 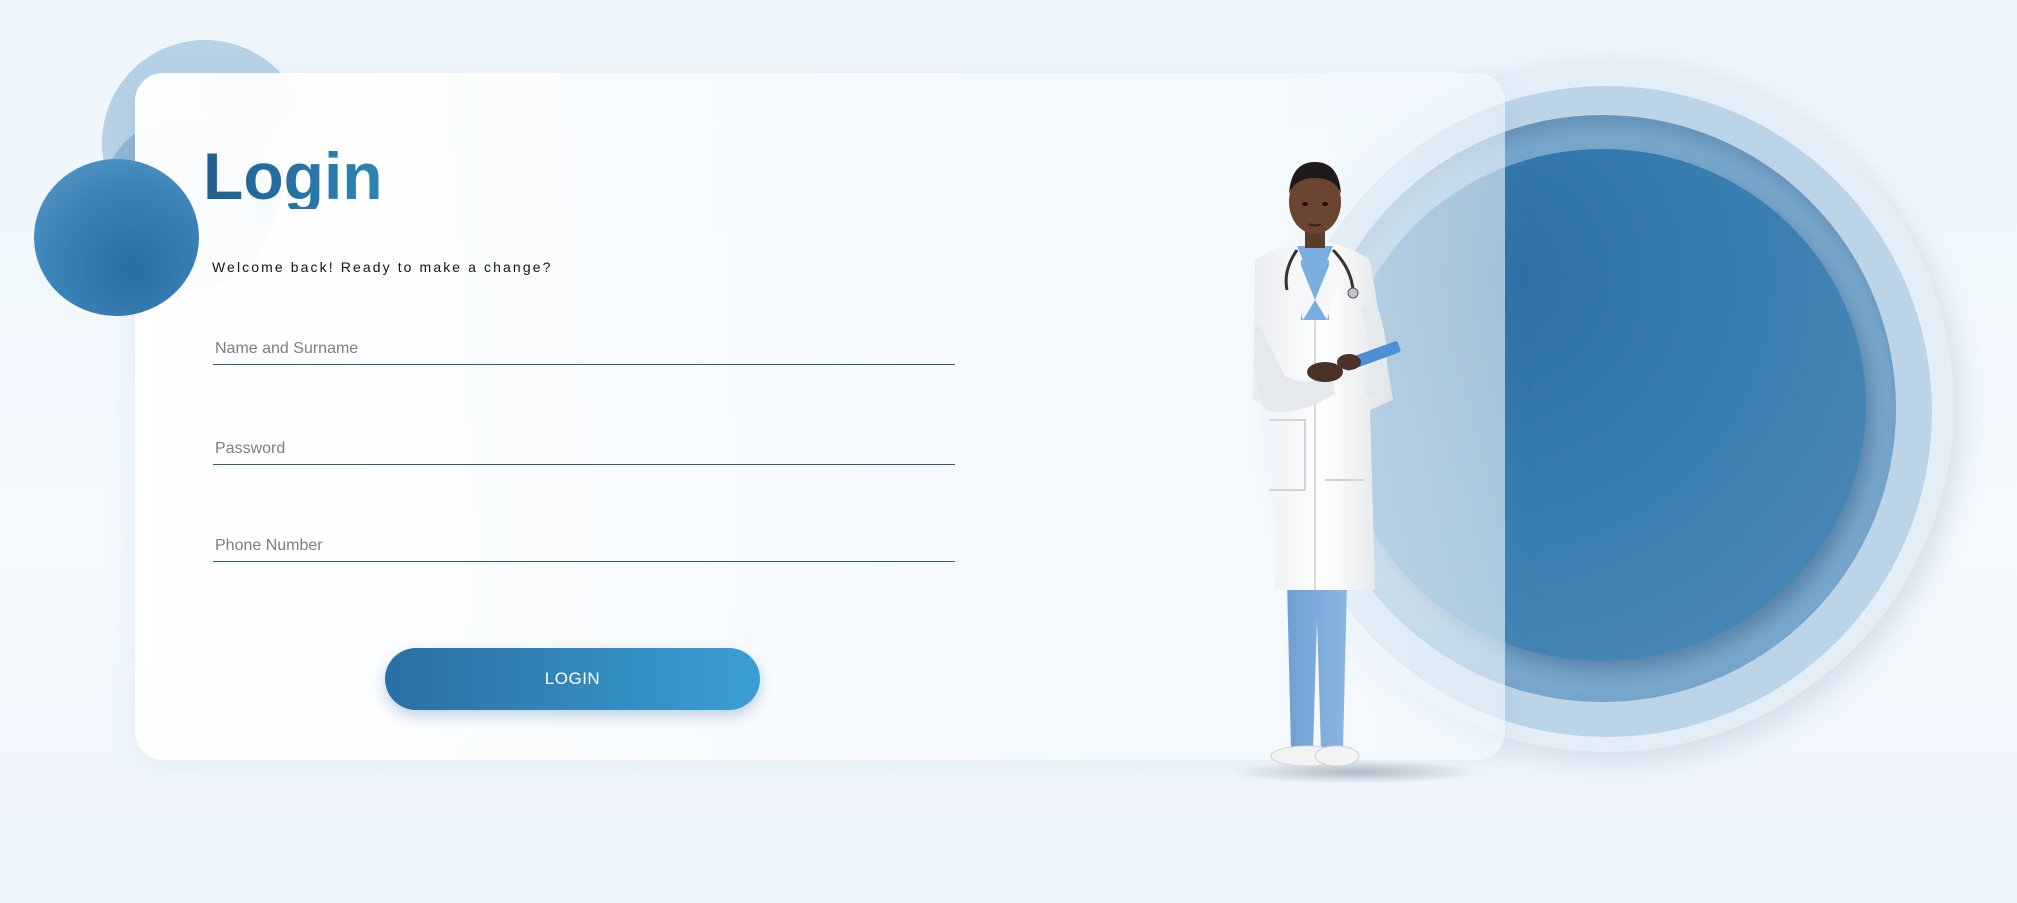 What do you see at coordinates (382, 267) in the screenshot?
I see `page-subtitle: Welcome back! Ready to make a change?` at bounding box center [382, 267].